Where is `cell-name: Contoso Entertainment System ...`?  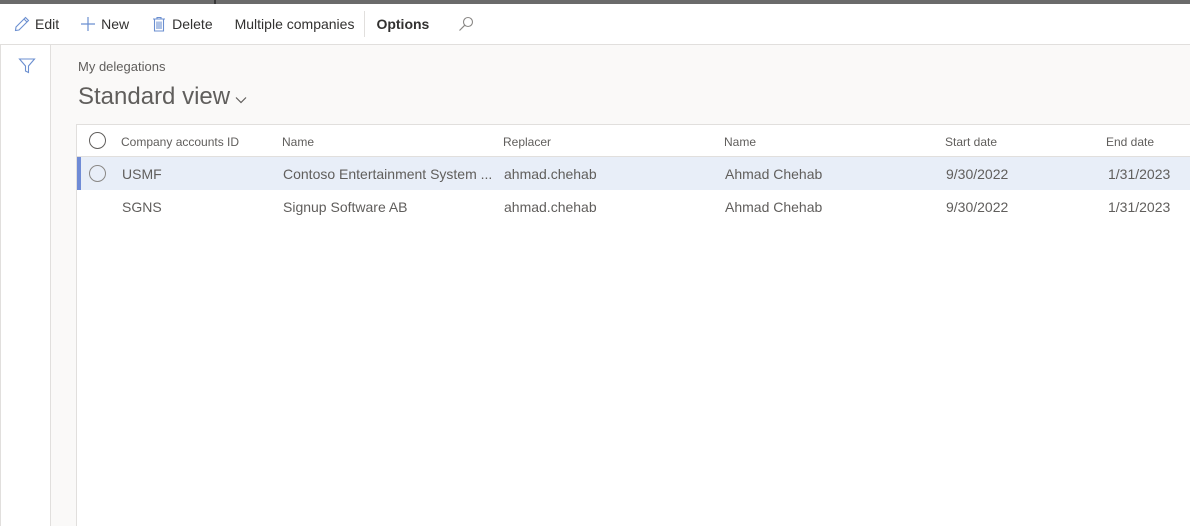
cell-name: Contoso Entertainment System ... is located at coordinates (388, 174).